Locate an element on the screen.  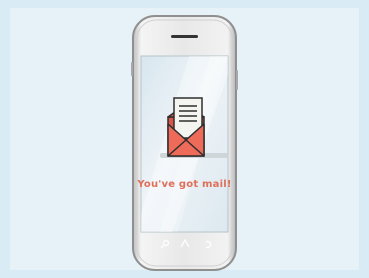
you-got-mail-message: You've got mail! is located at coordinates (184, 184).